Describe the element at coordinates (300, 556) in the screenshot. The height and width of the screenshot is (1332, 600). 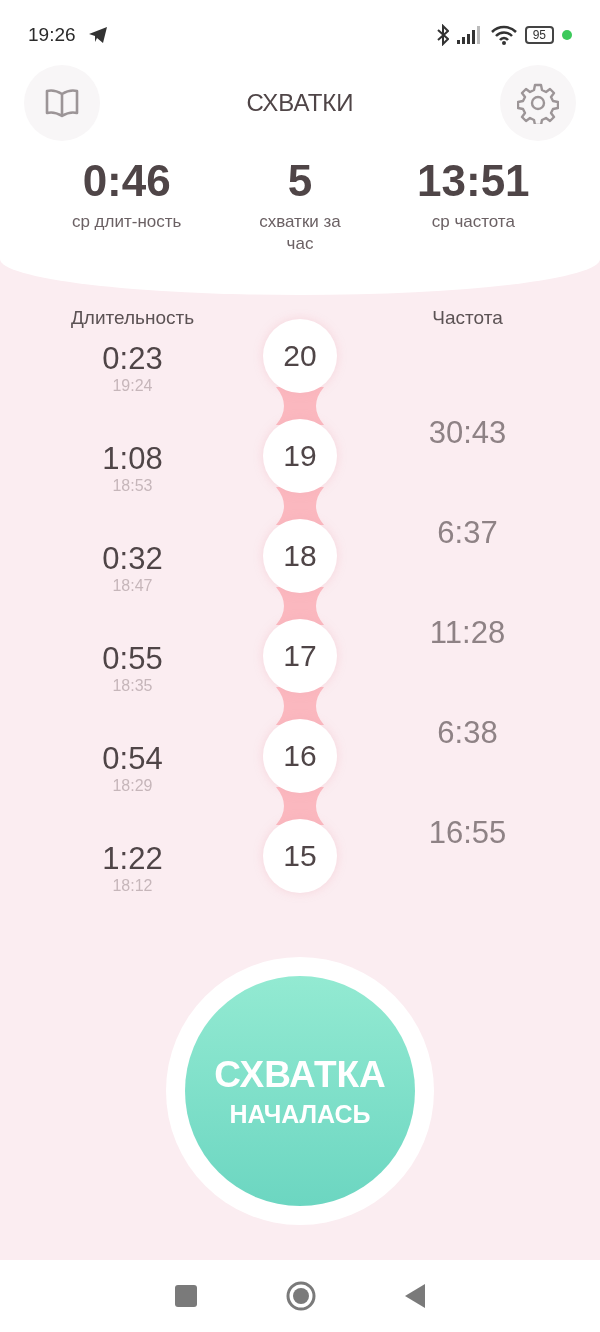
I see `contraction-number: 18` at that location.